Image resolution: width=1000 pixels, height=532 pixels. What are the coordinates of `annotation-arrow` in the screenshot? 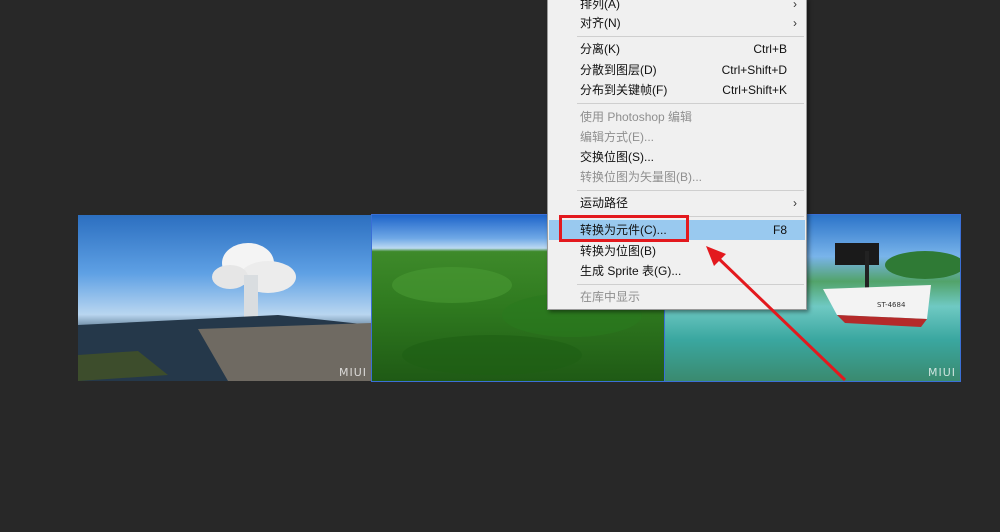 It's located at (776, 314).